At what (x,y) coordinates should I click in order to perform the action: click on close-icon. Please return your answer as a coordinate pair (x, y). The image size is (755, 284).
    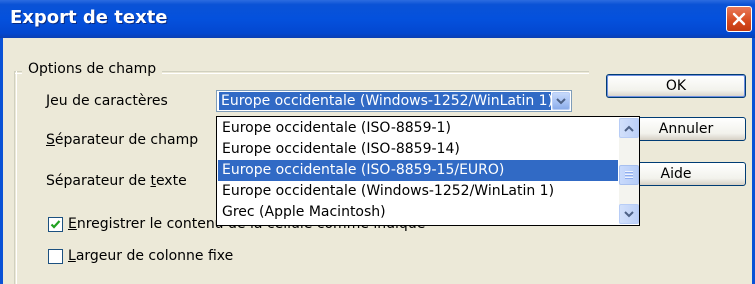
    Looking at the image, I should click on (739, 19).